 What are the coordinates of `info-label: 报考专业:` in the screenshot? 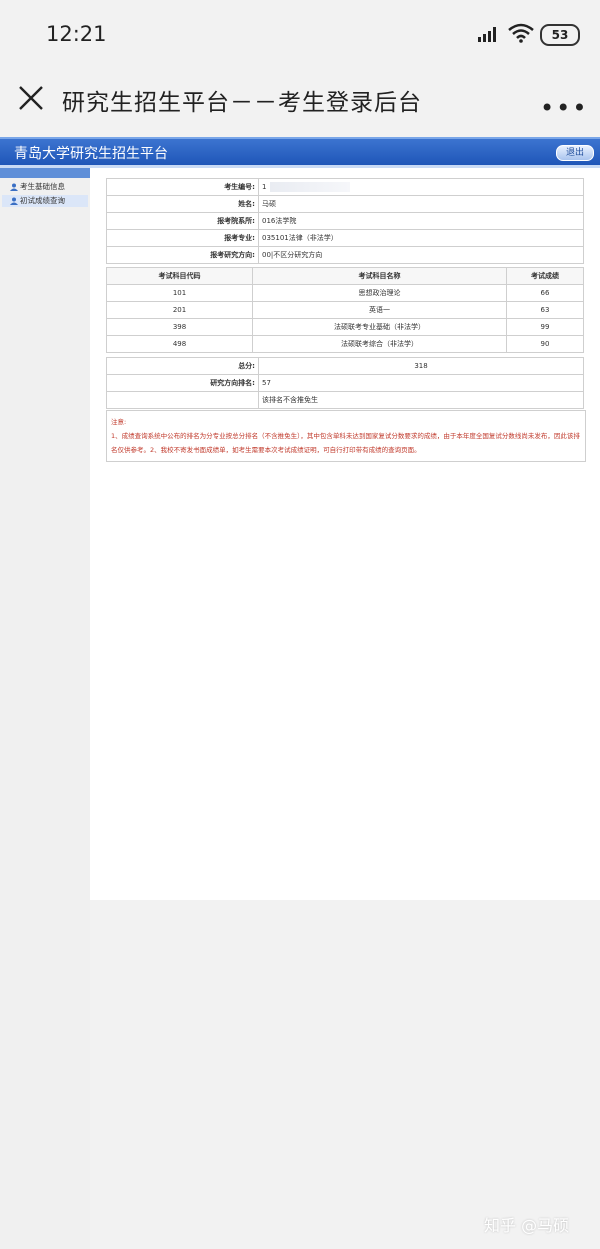 It's located at (182, 238).